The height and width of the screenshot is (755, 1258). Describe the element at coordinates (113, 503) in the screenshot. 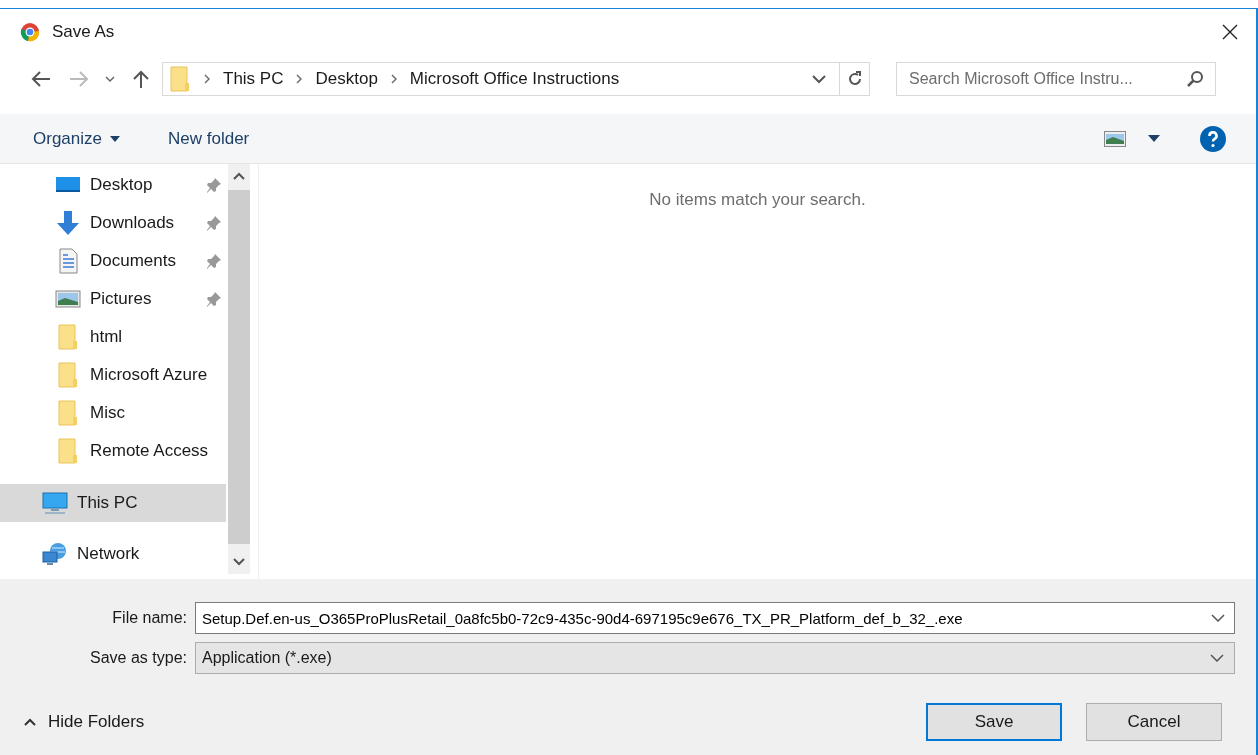

I see `sidebar-item: This PC` at that location.